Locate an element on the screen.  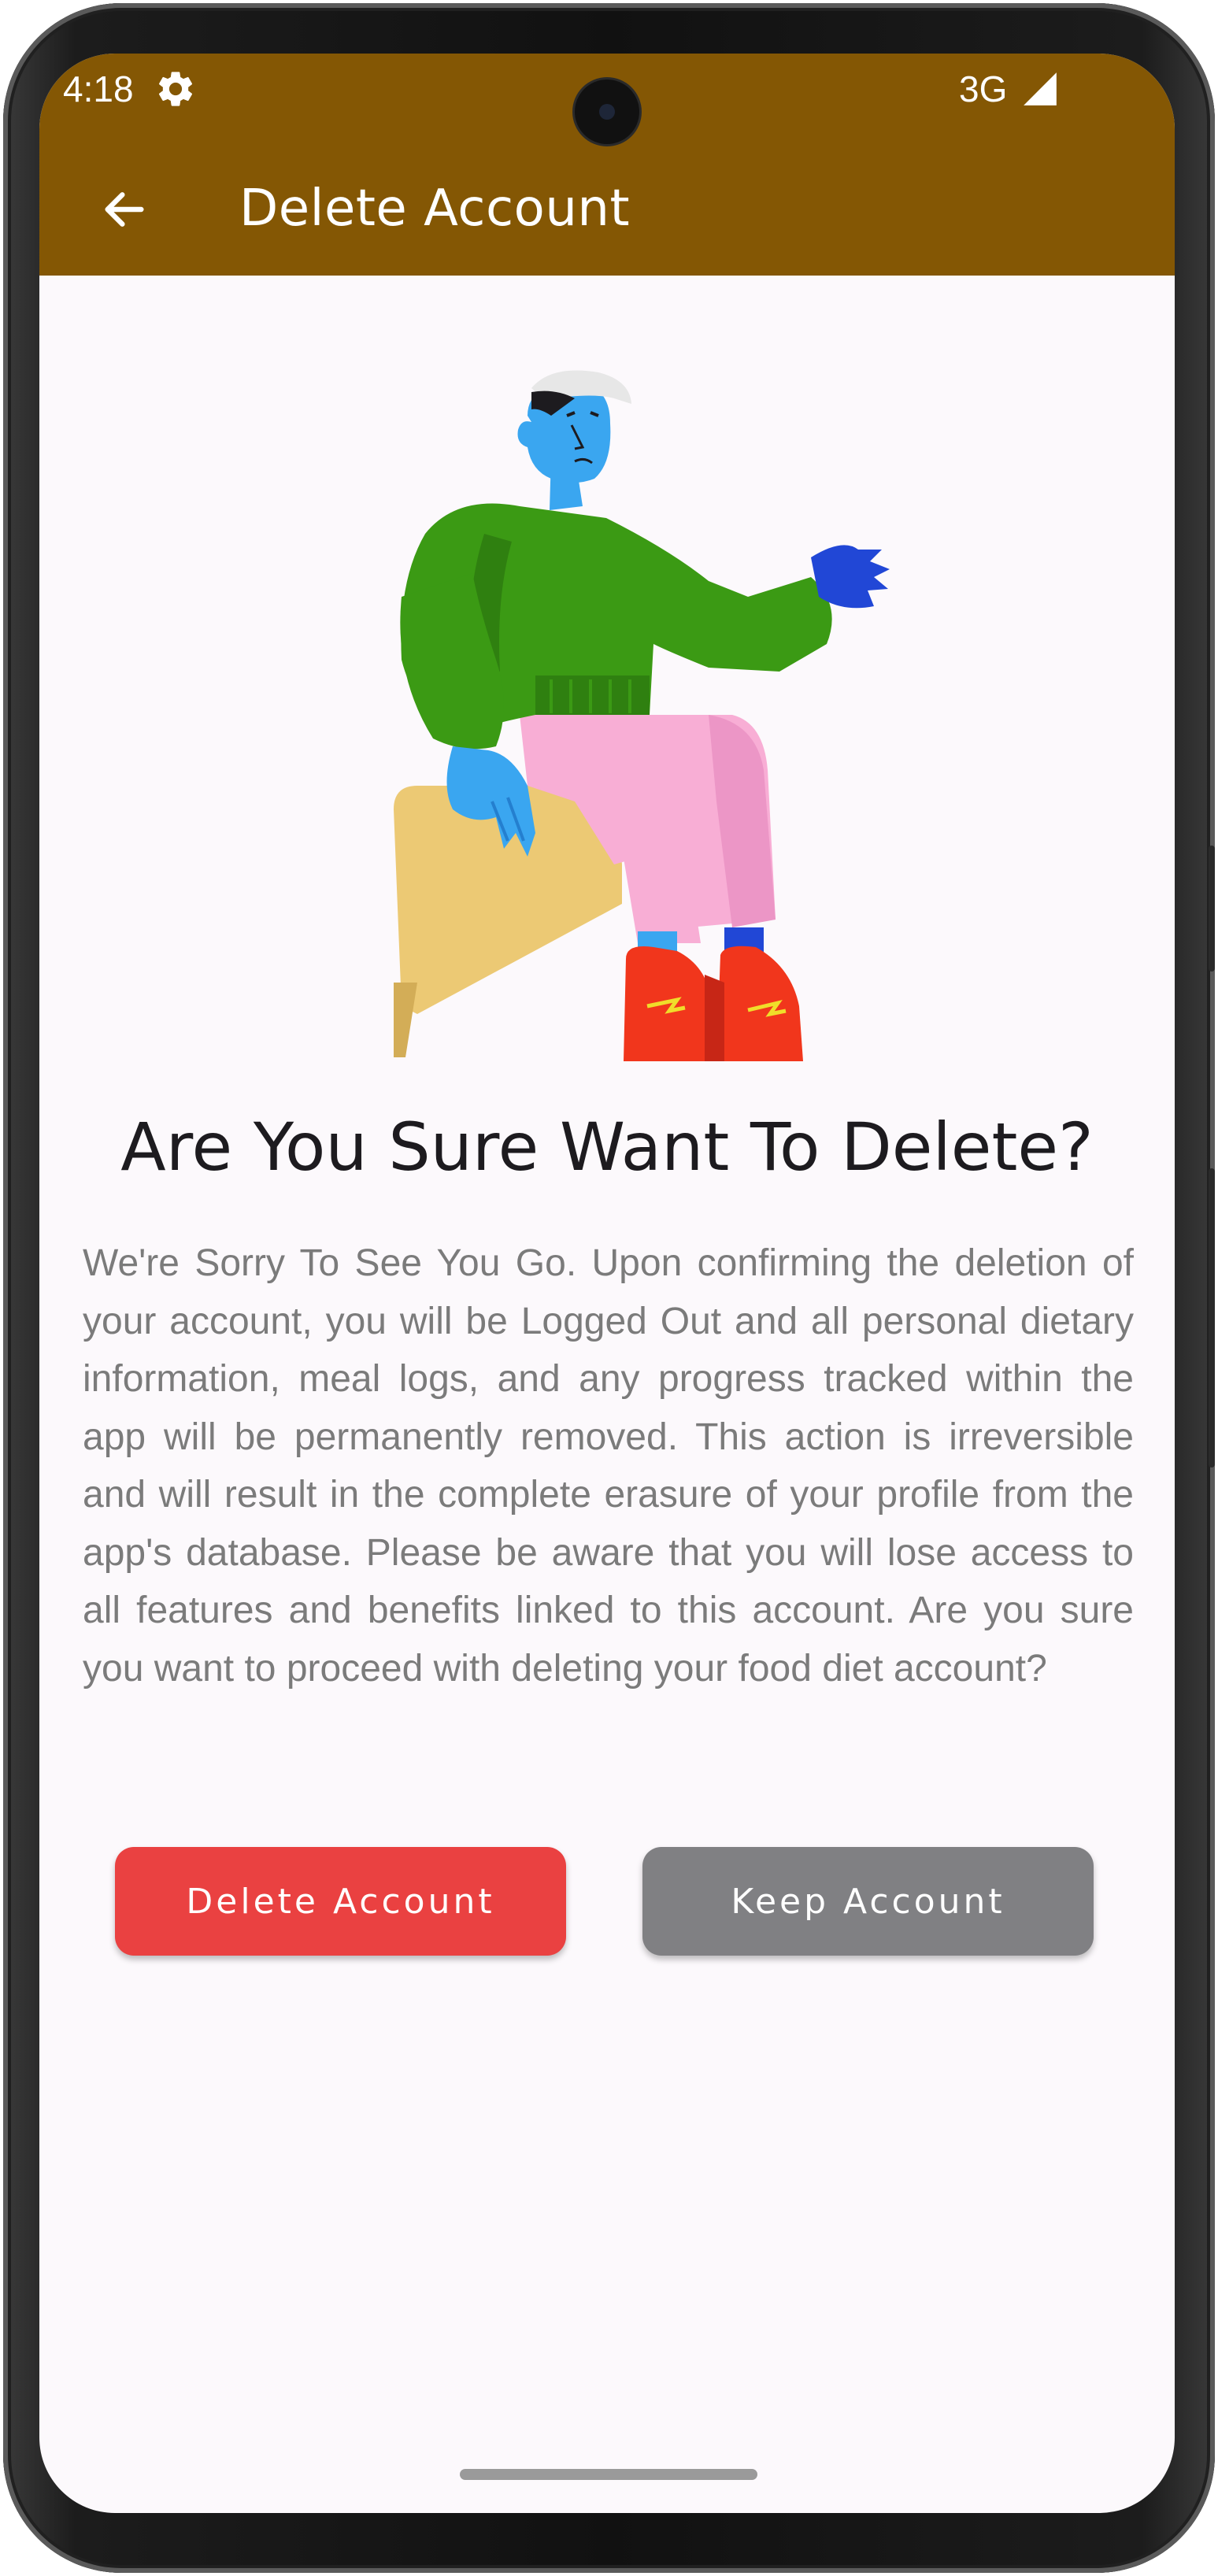
volume-button is located at coordinates (1212, 909).